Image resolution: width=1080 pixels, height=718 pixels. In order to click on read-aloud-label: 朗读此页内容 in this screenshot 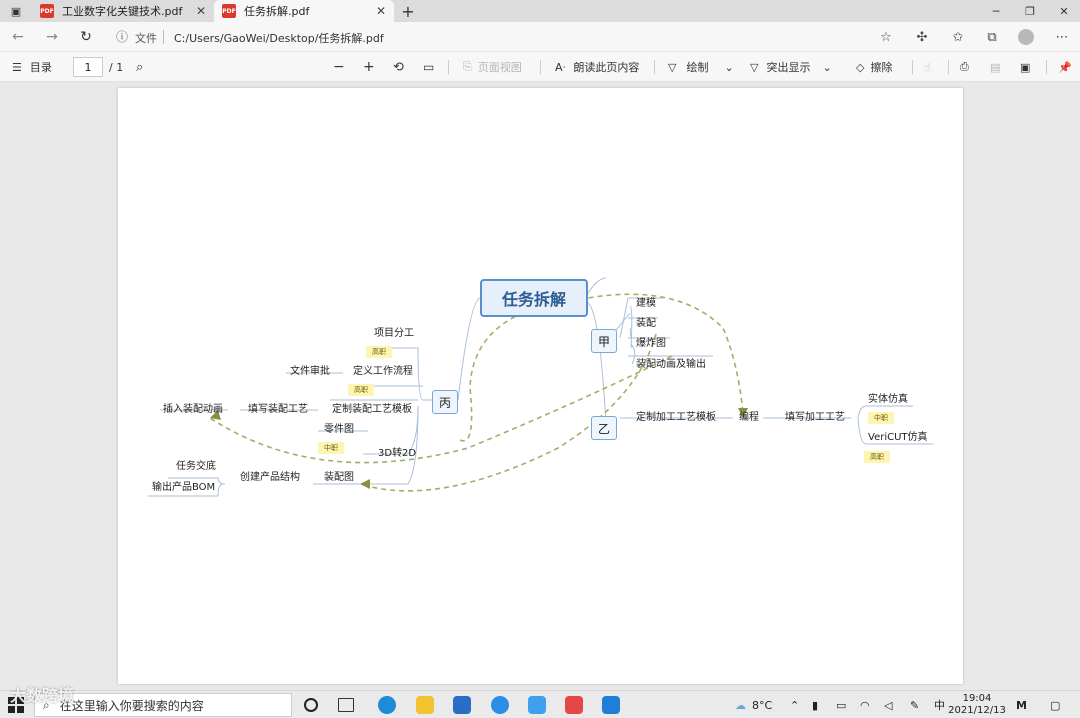, I will do `click(606, 67)`.